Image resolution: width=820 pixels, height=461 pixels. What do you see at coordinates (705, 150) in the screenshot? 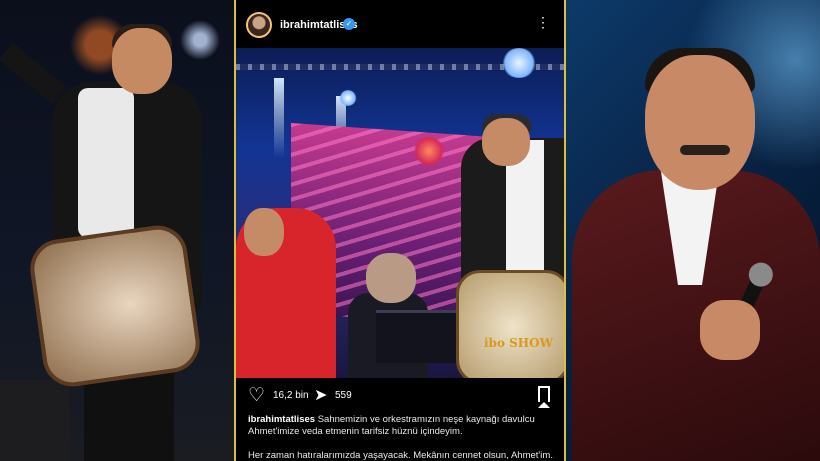
I see `singer-mustache` at bounding box center [705, 150].